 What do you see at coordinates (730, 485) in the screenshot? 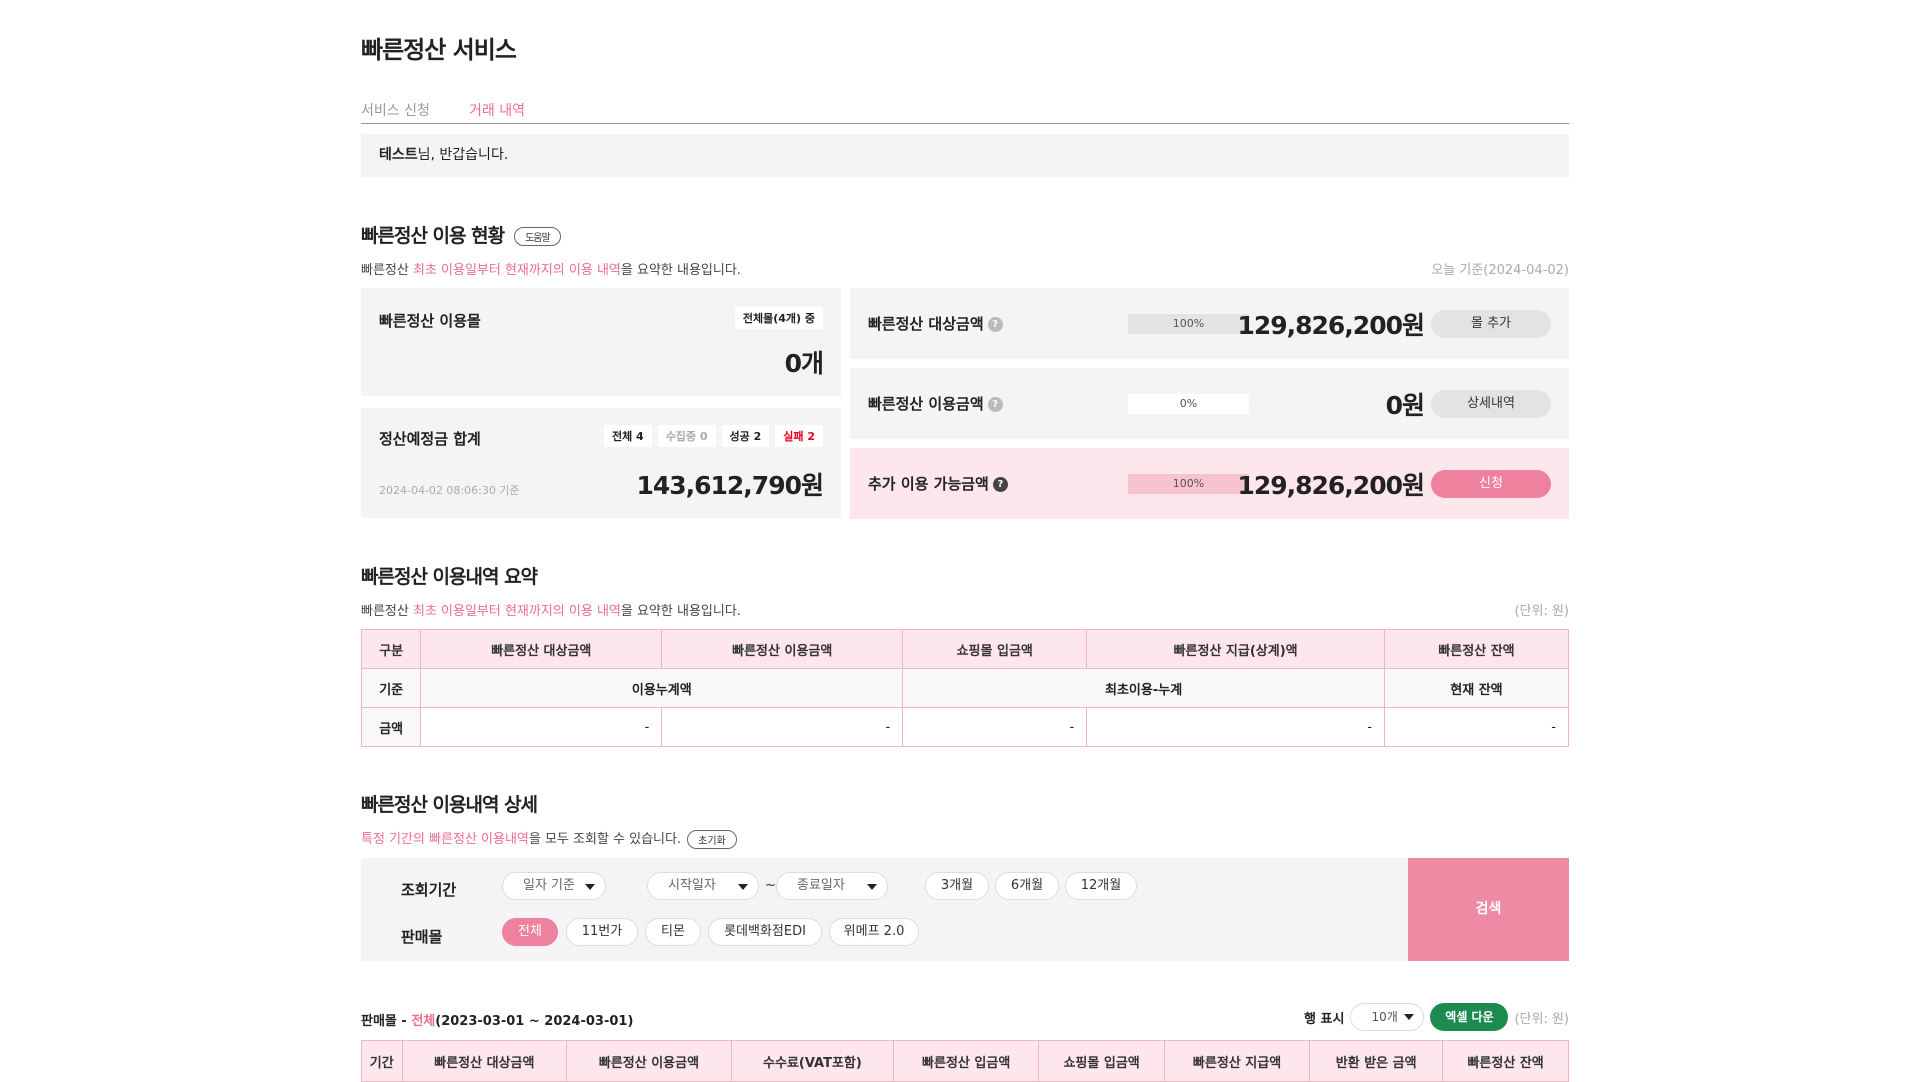
I see `settle-total: 143,612,790원` at bounding box center [730, 485].